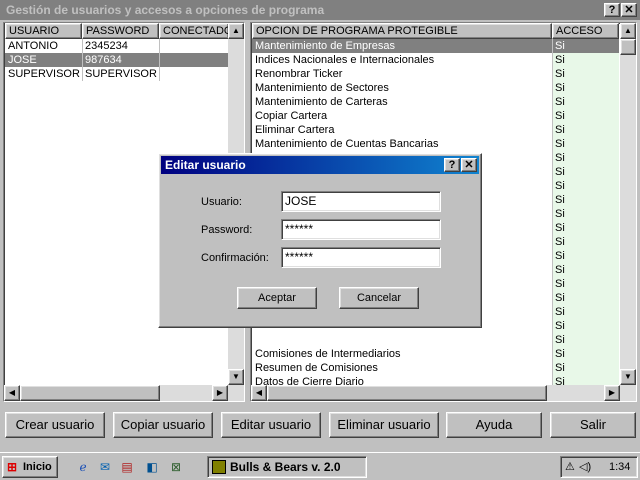 The height and width of the screenshot is (480, 640). I want to click on channels-icon: ▤, so click(127, 467).